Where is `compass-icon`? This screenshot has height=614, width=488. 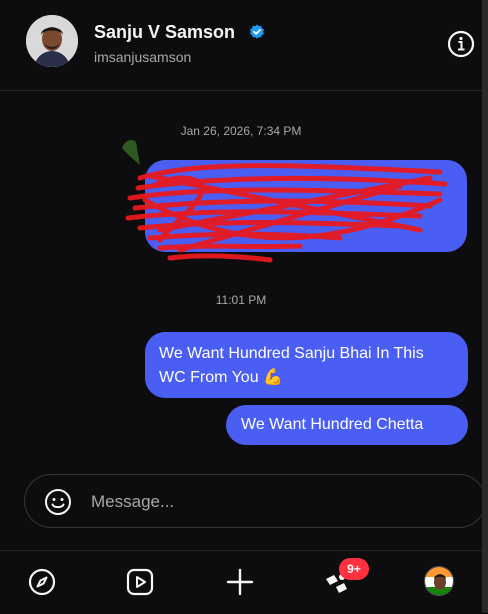 compass-icon is located at coordinates (42, 582).